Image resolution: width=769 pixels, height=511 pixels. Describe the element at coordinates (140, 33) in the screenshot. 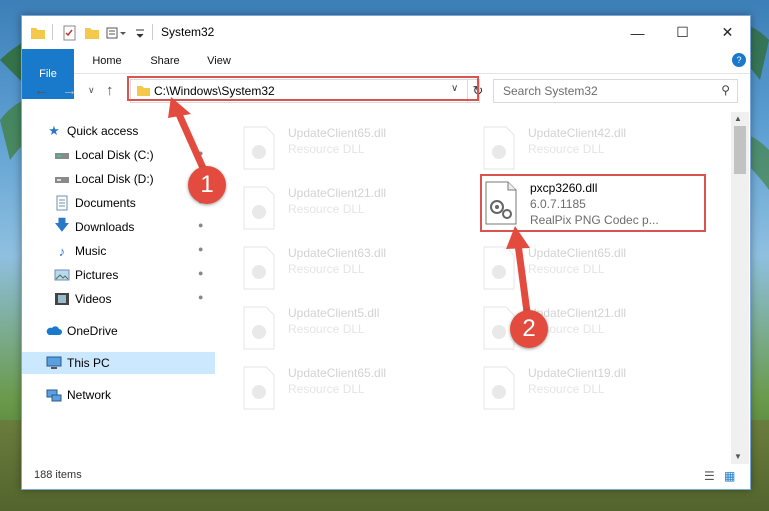

I see `quick-access-dropdown-icon` at that location.